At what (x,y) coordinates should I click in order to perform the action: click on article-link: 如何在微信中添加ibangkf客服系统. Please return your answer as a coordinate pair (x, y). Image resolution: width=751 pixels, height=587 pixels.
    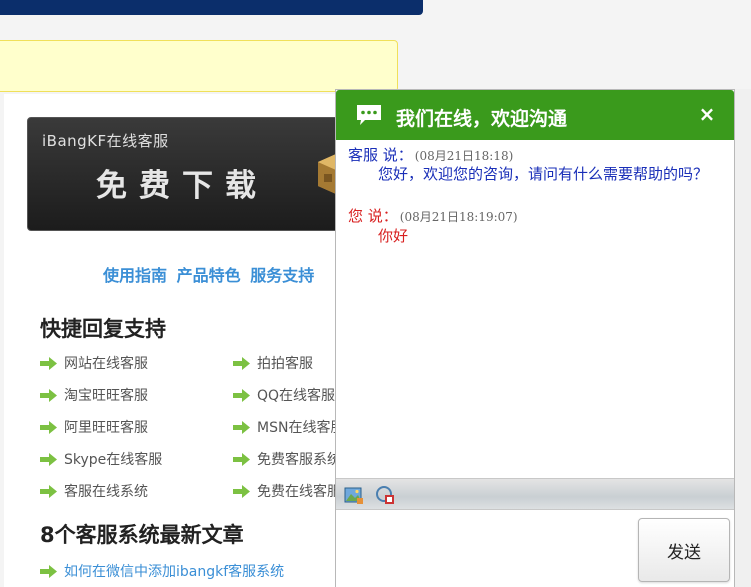
    Looking at the image, I should click on (162, 571).